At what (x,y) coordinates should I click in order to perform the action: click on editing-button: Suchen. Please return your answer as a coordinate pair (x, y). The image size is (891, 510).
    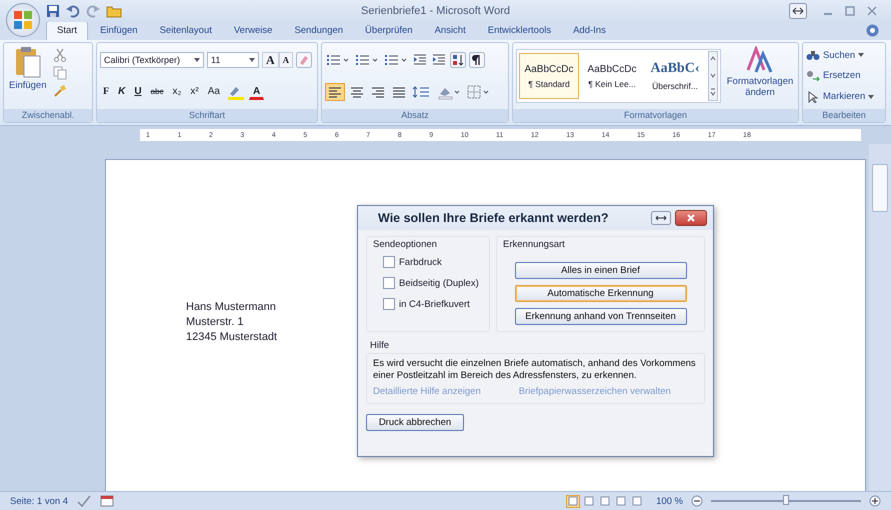
    Looking at the image, I should click on (835, 55).